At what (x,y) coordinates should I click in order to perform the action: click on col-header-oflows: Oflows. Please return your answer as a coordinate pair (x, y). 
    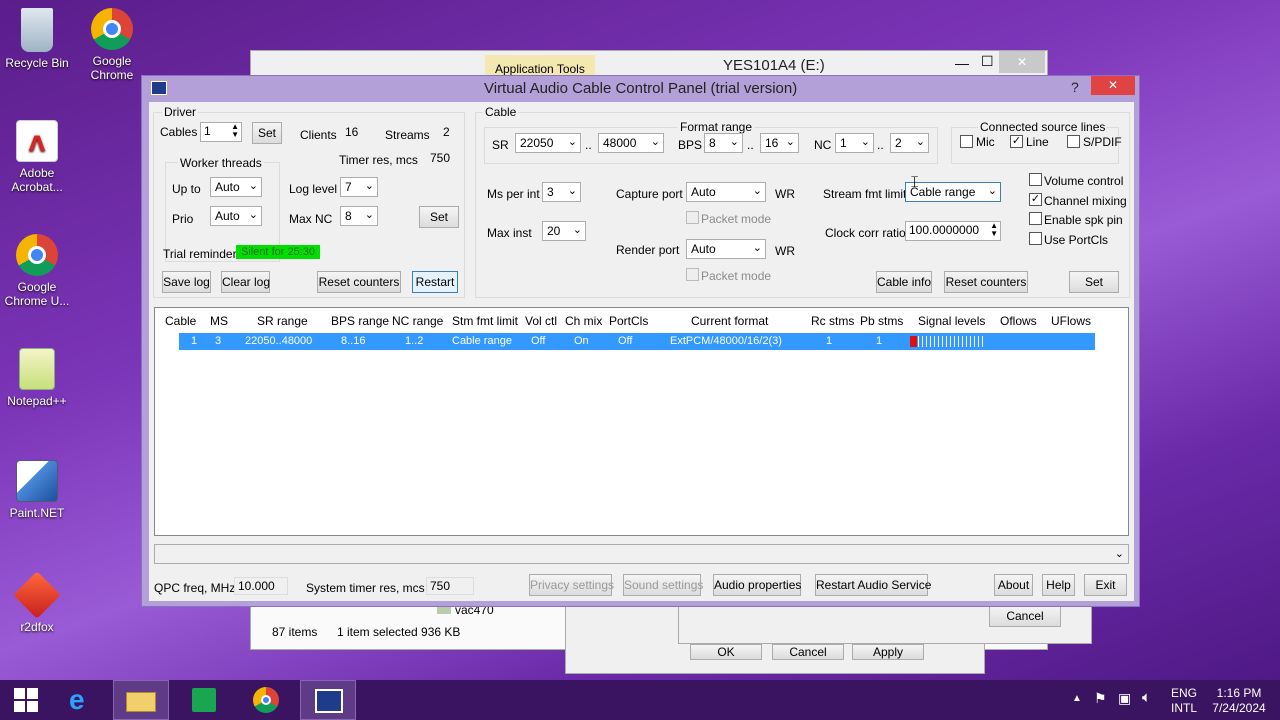
    Looking at the image, I should click on (1018, 321).